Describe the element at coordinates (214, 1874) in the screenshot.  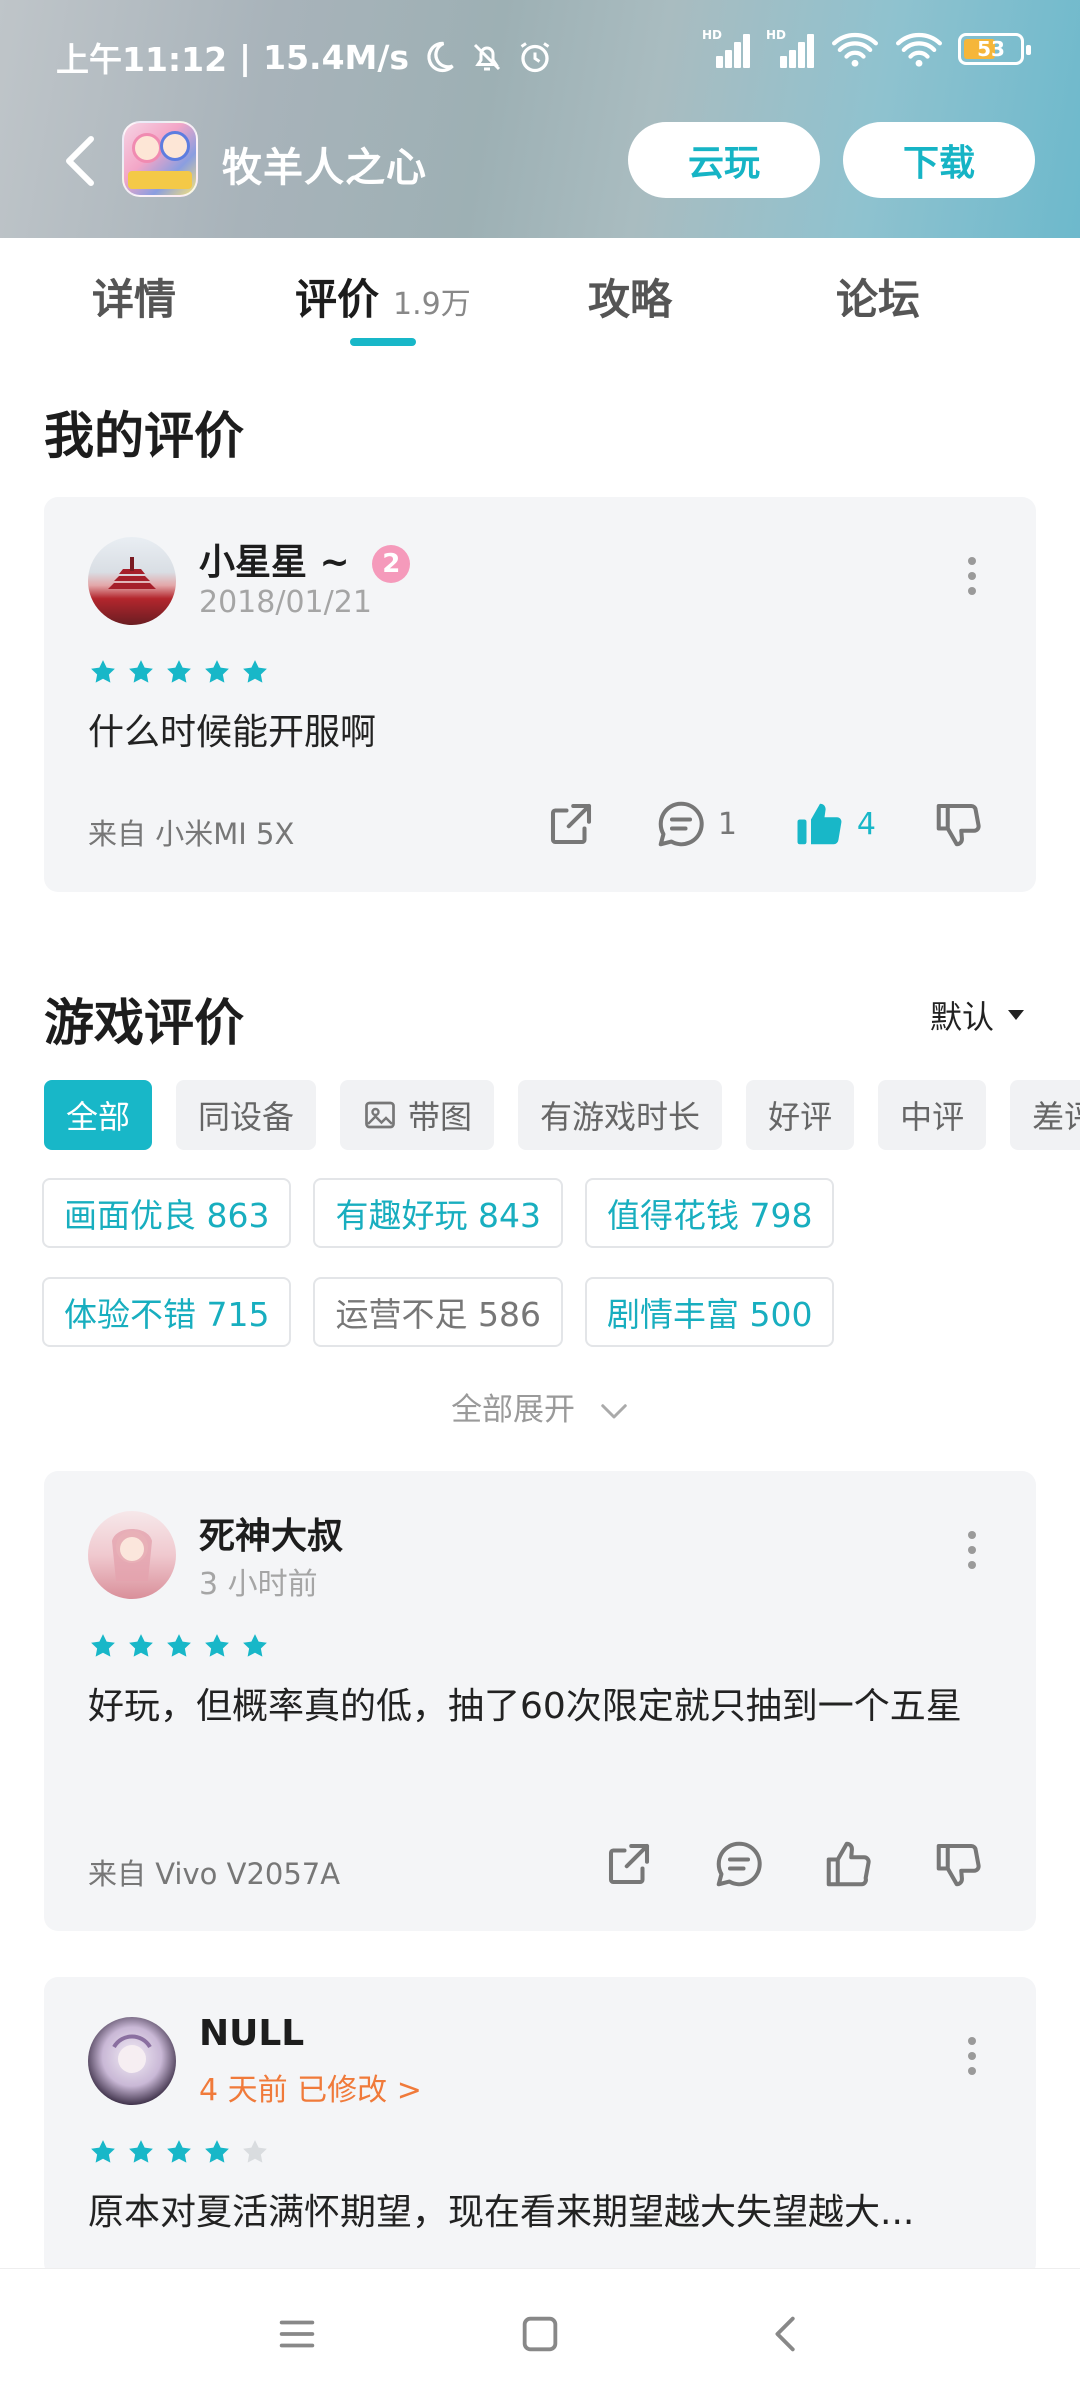
I see `device-label: 来自 Vivo V2057A` at that location.